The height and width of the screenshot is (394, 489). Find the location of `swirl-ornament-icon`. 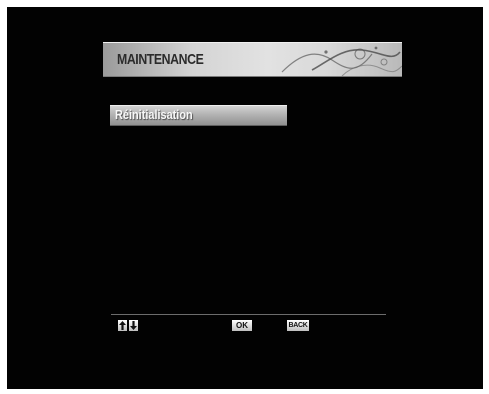

swirl-ornament-icon is located at coordinates (341, 61).